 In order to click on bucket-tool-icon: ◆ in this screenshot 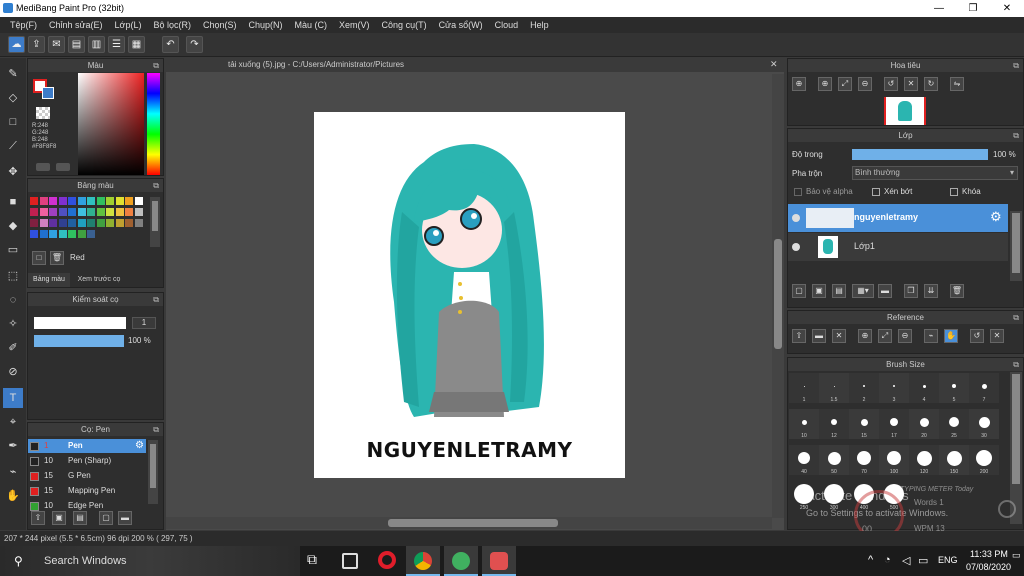, I will do `click(13, 226)`.